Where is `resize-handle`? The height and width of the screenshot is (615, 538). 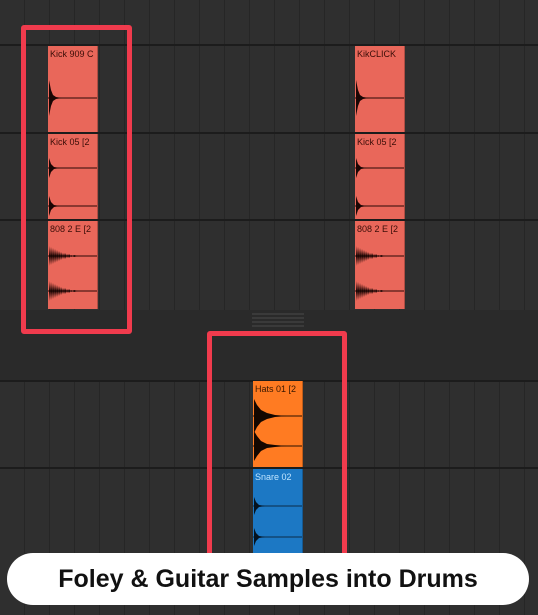
resize-handle is located at coordinates (278, 320).